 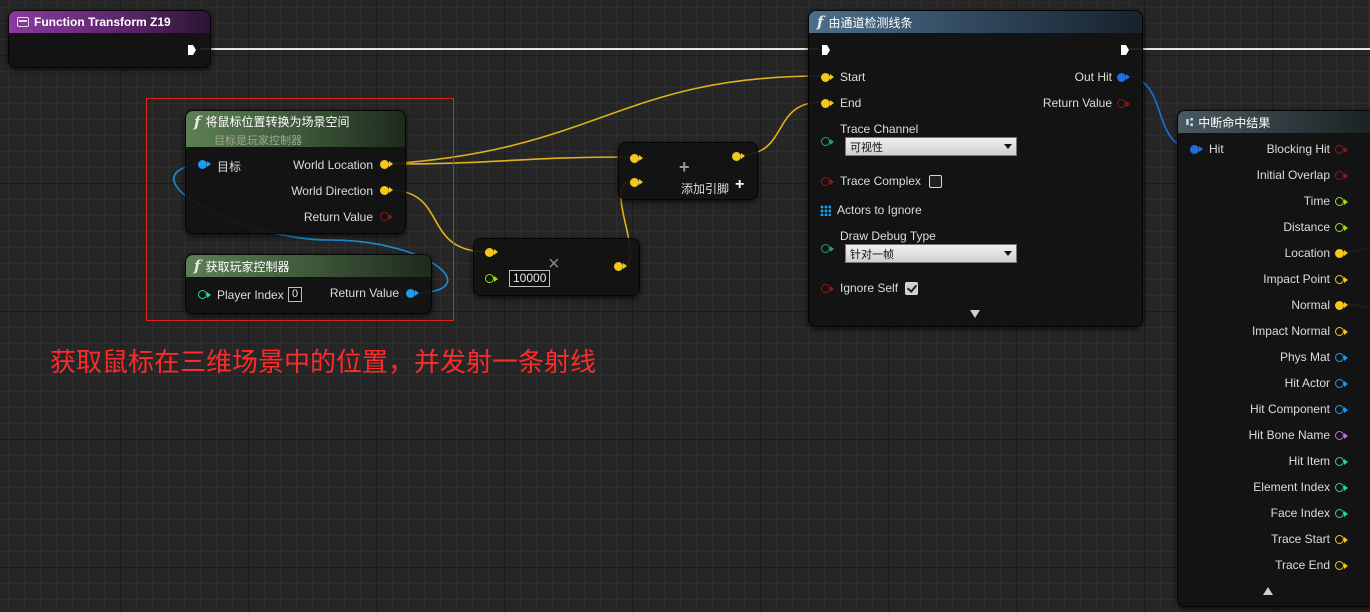 What do you see at coordinates (866, 147) in the screenshot?
I see `trace-channel-value: 可视性` at bounding box center [866, 147].